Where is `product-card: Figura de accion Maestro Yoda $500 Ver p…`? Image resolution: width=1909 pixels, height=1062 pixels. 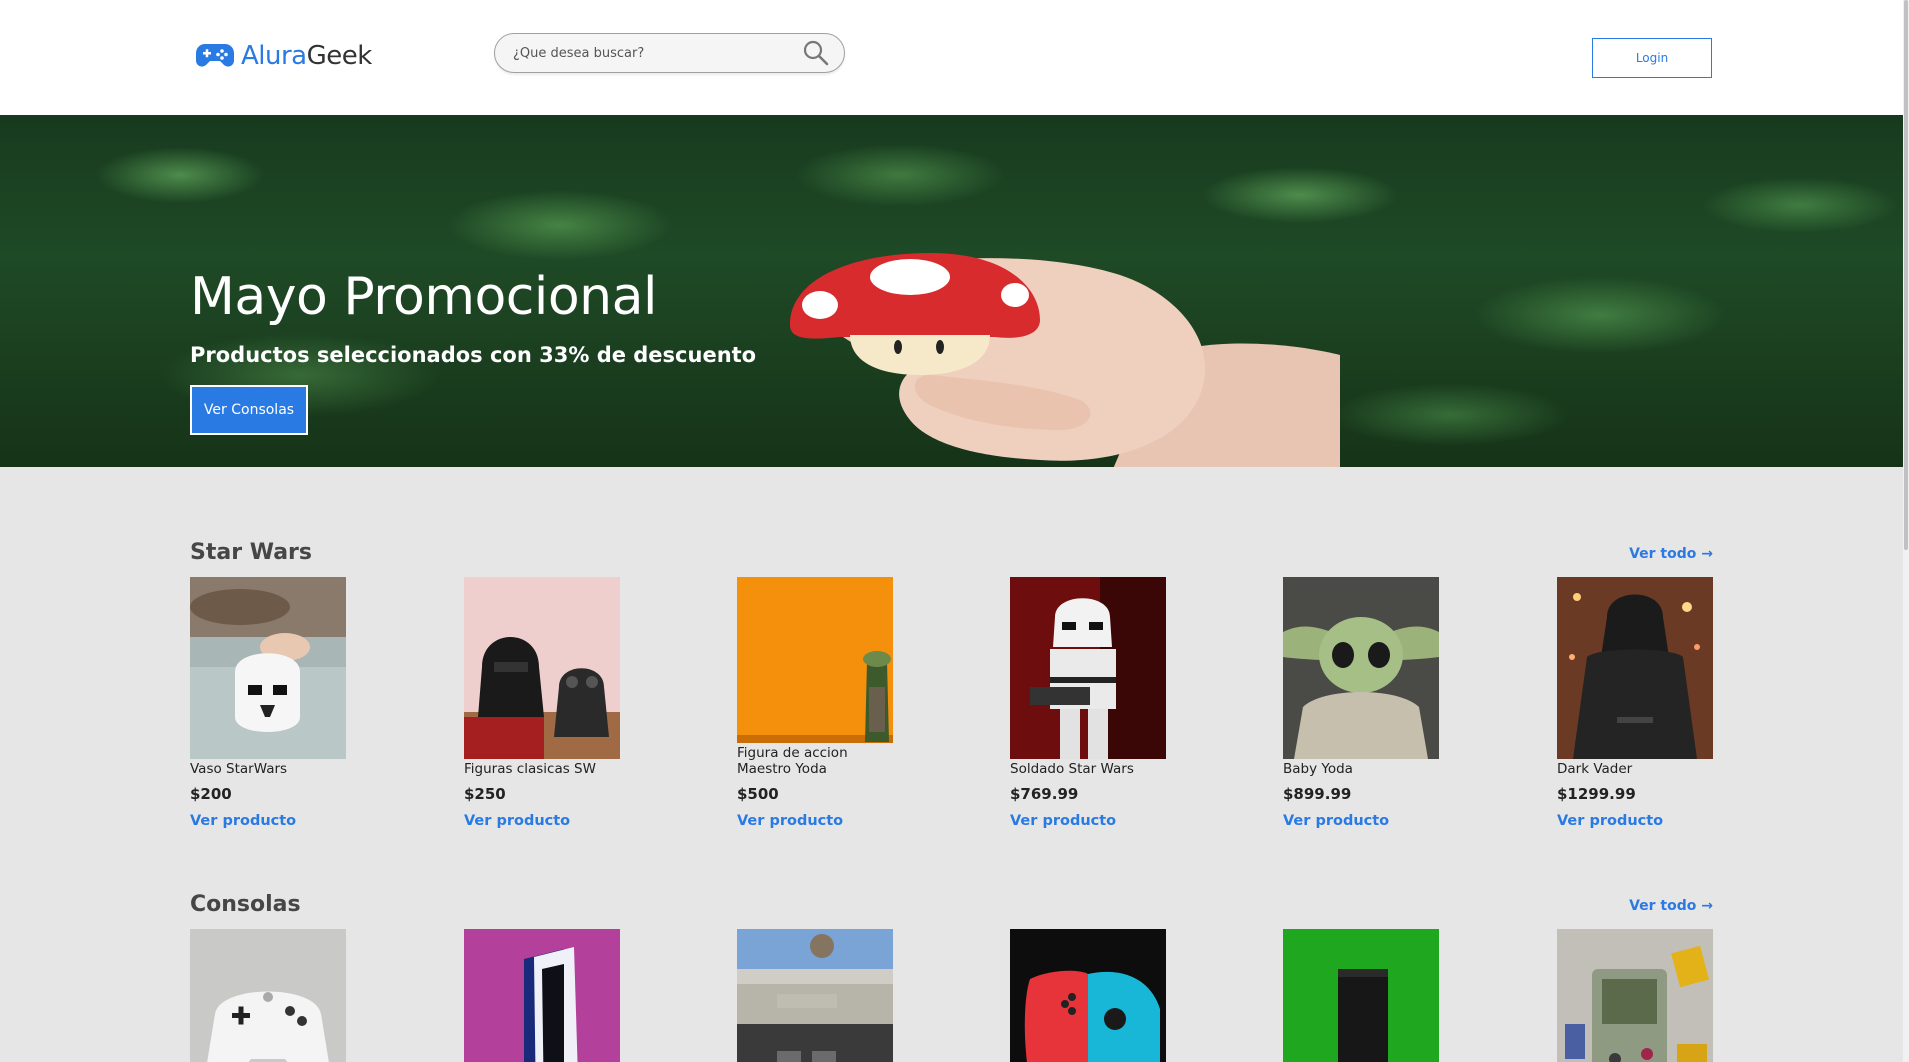
product-card: Figura de accion Maestro Yoda $500 Ver p… is located at coordinates (815, 703).